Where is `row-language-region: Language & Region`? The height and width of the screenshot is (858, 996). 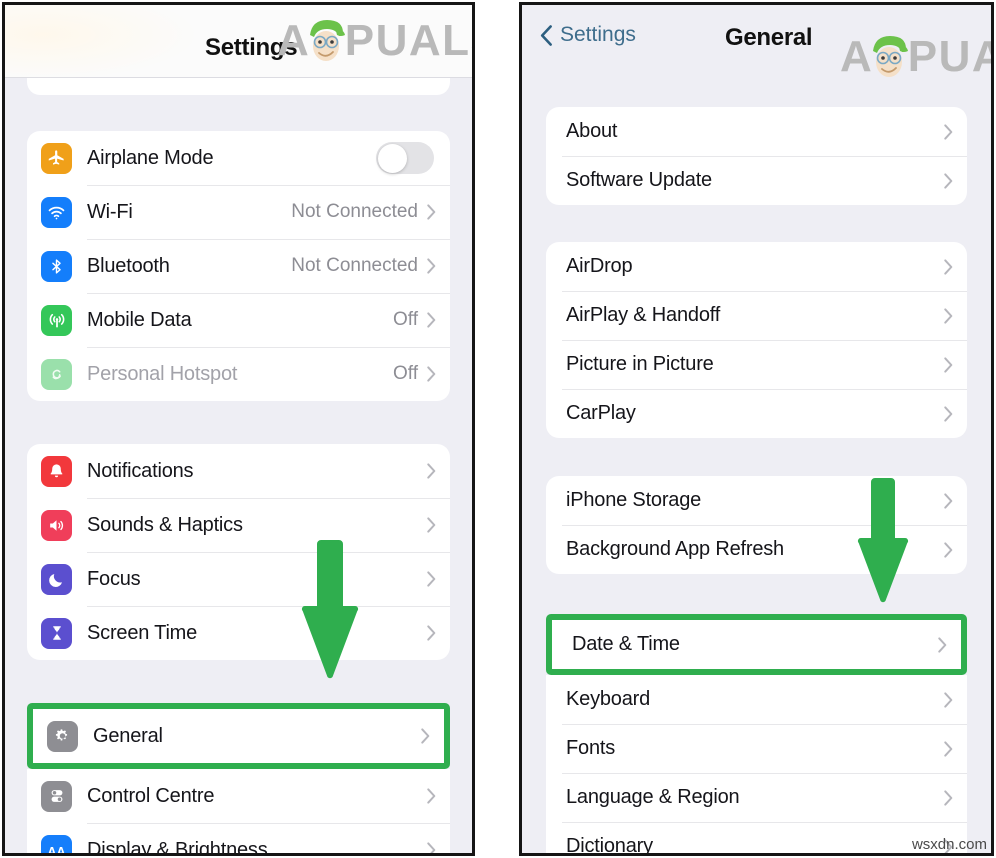
row-language-region: Language & Region is located at coordinates (756, 797).